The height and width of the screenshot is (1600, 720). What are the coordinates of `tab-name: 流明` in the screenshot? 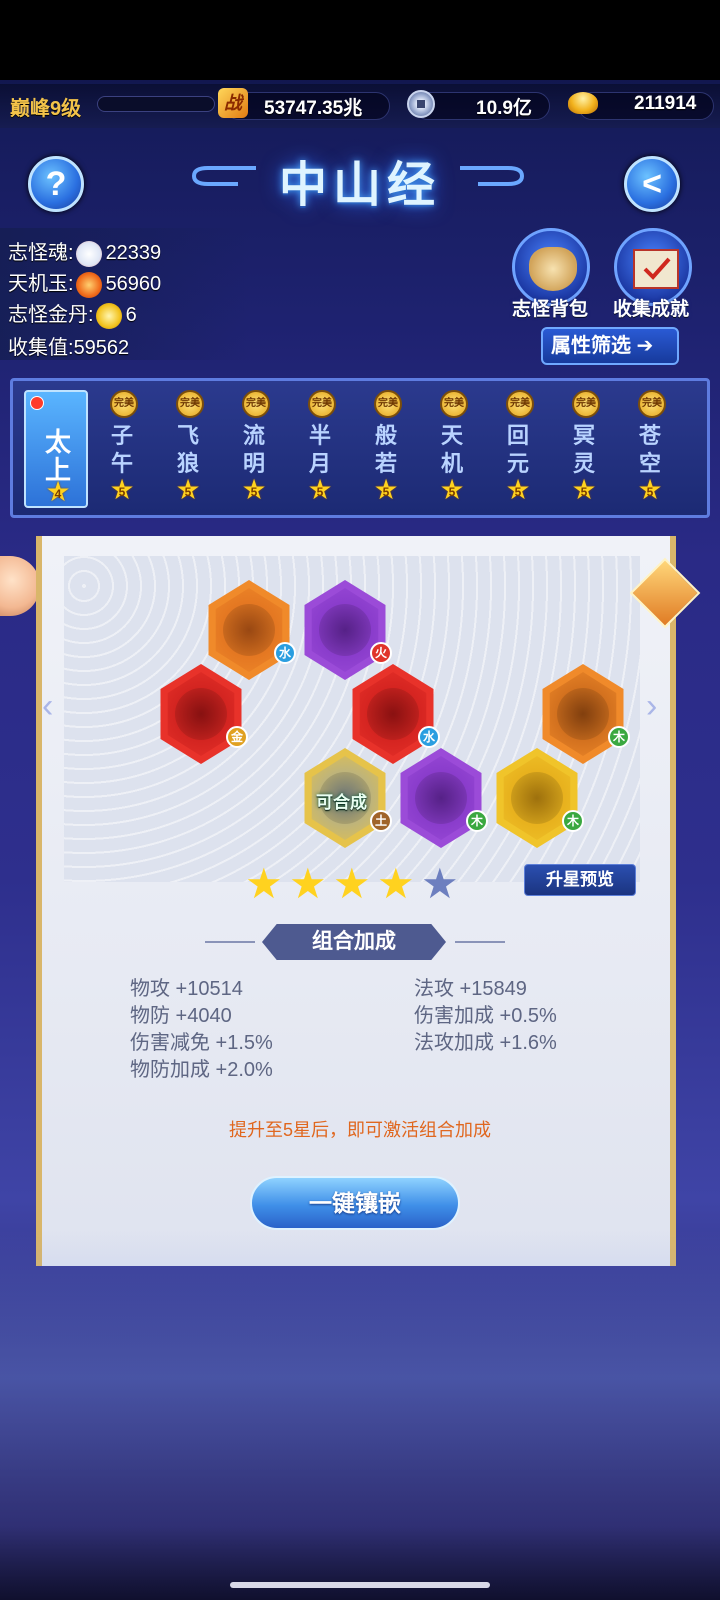 It's located at (253, 449).